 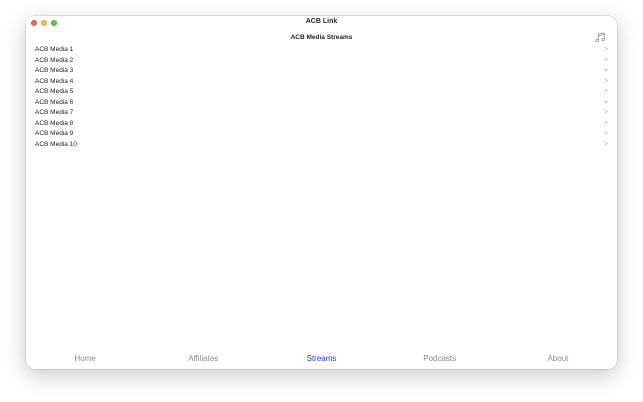 I want to click on tab-bar: Home Affiliates Streams Podcasts About, so click(x=321, y=359).